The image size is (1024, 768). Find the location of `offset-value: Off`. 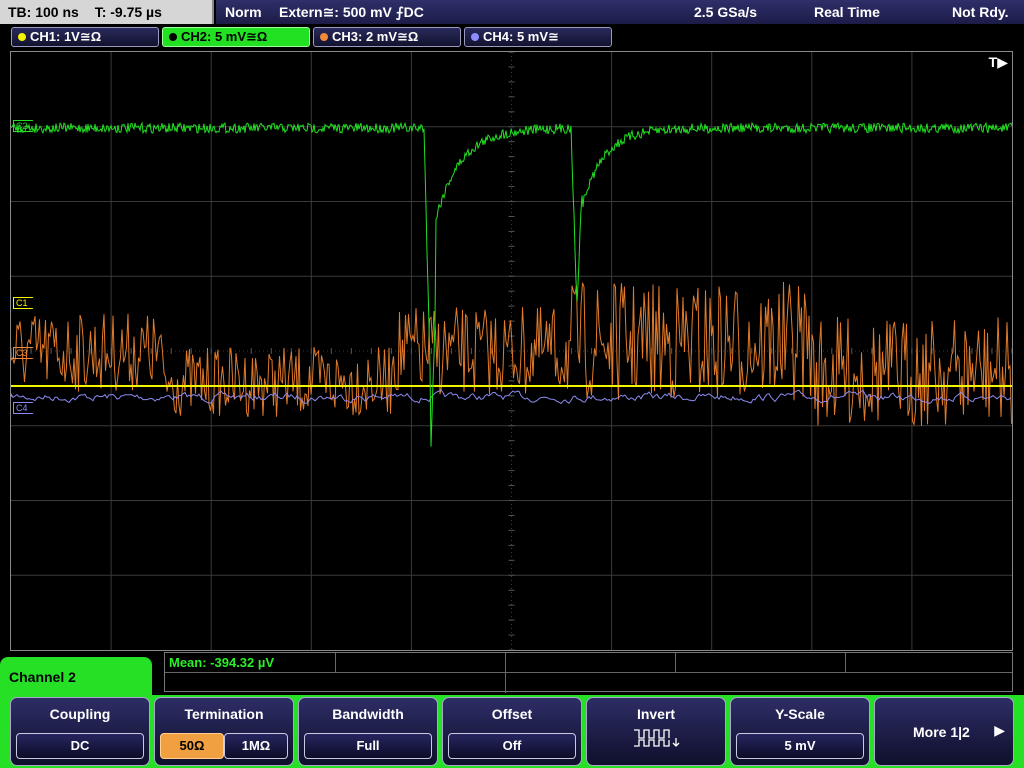

offset-value: Off is located at coordinates (512, 746).